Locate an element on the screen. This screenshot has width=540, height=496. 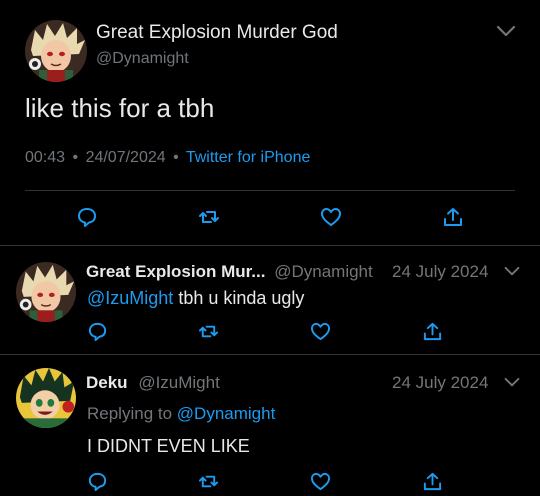
replying-to: Replying to @Dynamight is located at coordinates (181, 414).